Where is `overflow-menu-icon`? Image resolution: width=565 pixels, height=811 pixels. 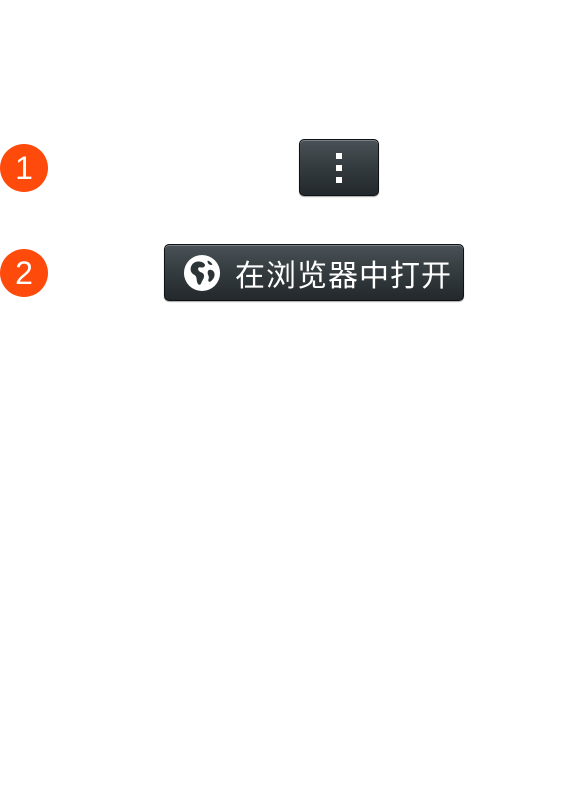
overflow-menu-icon is located at coordinates (339, 167).